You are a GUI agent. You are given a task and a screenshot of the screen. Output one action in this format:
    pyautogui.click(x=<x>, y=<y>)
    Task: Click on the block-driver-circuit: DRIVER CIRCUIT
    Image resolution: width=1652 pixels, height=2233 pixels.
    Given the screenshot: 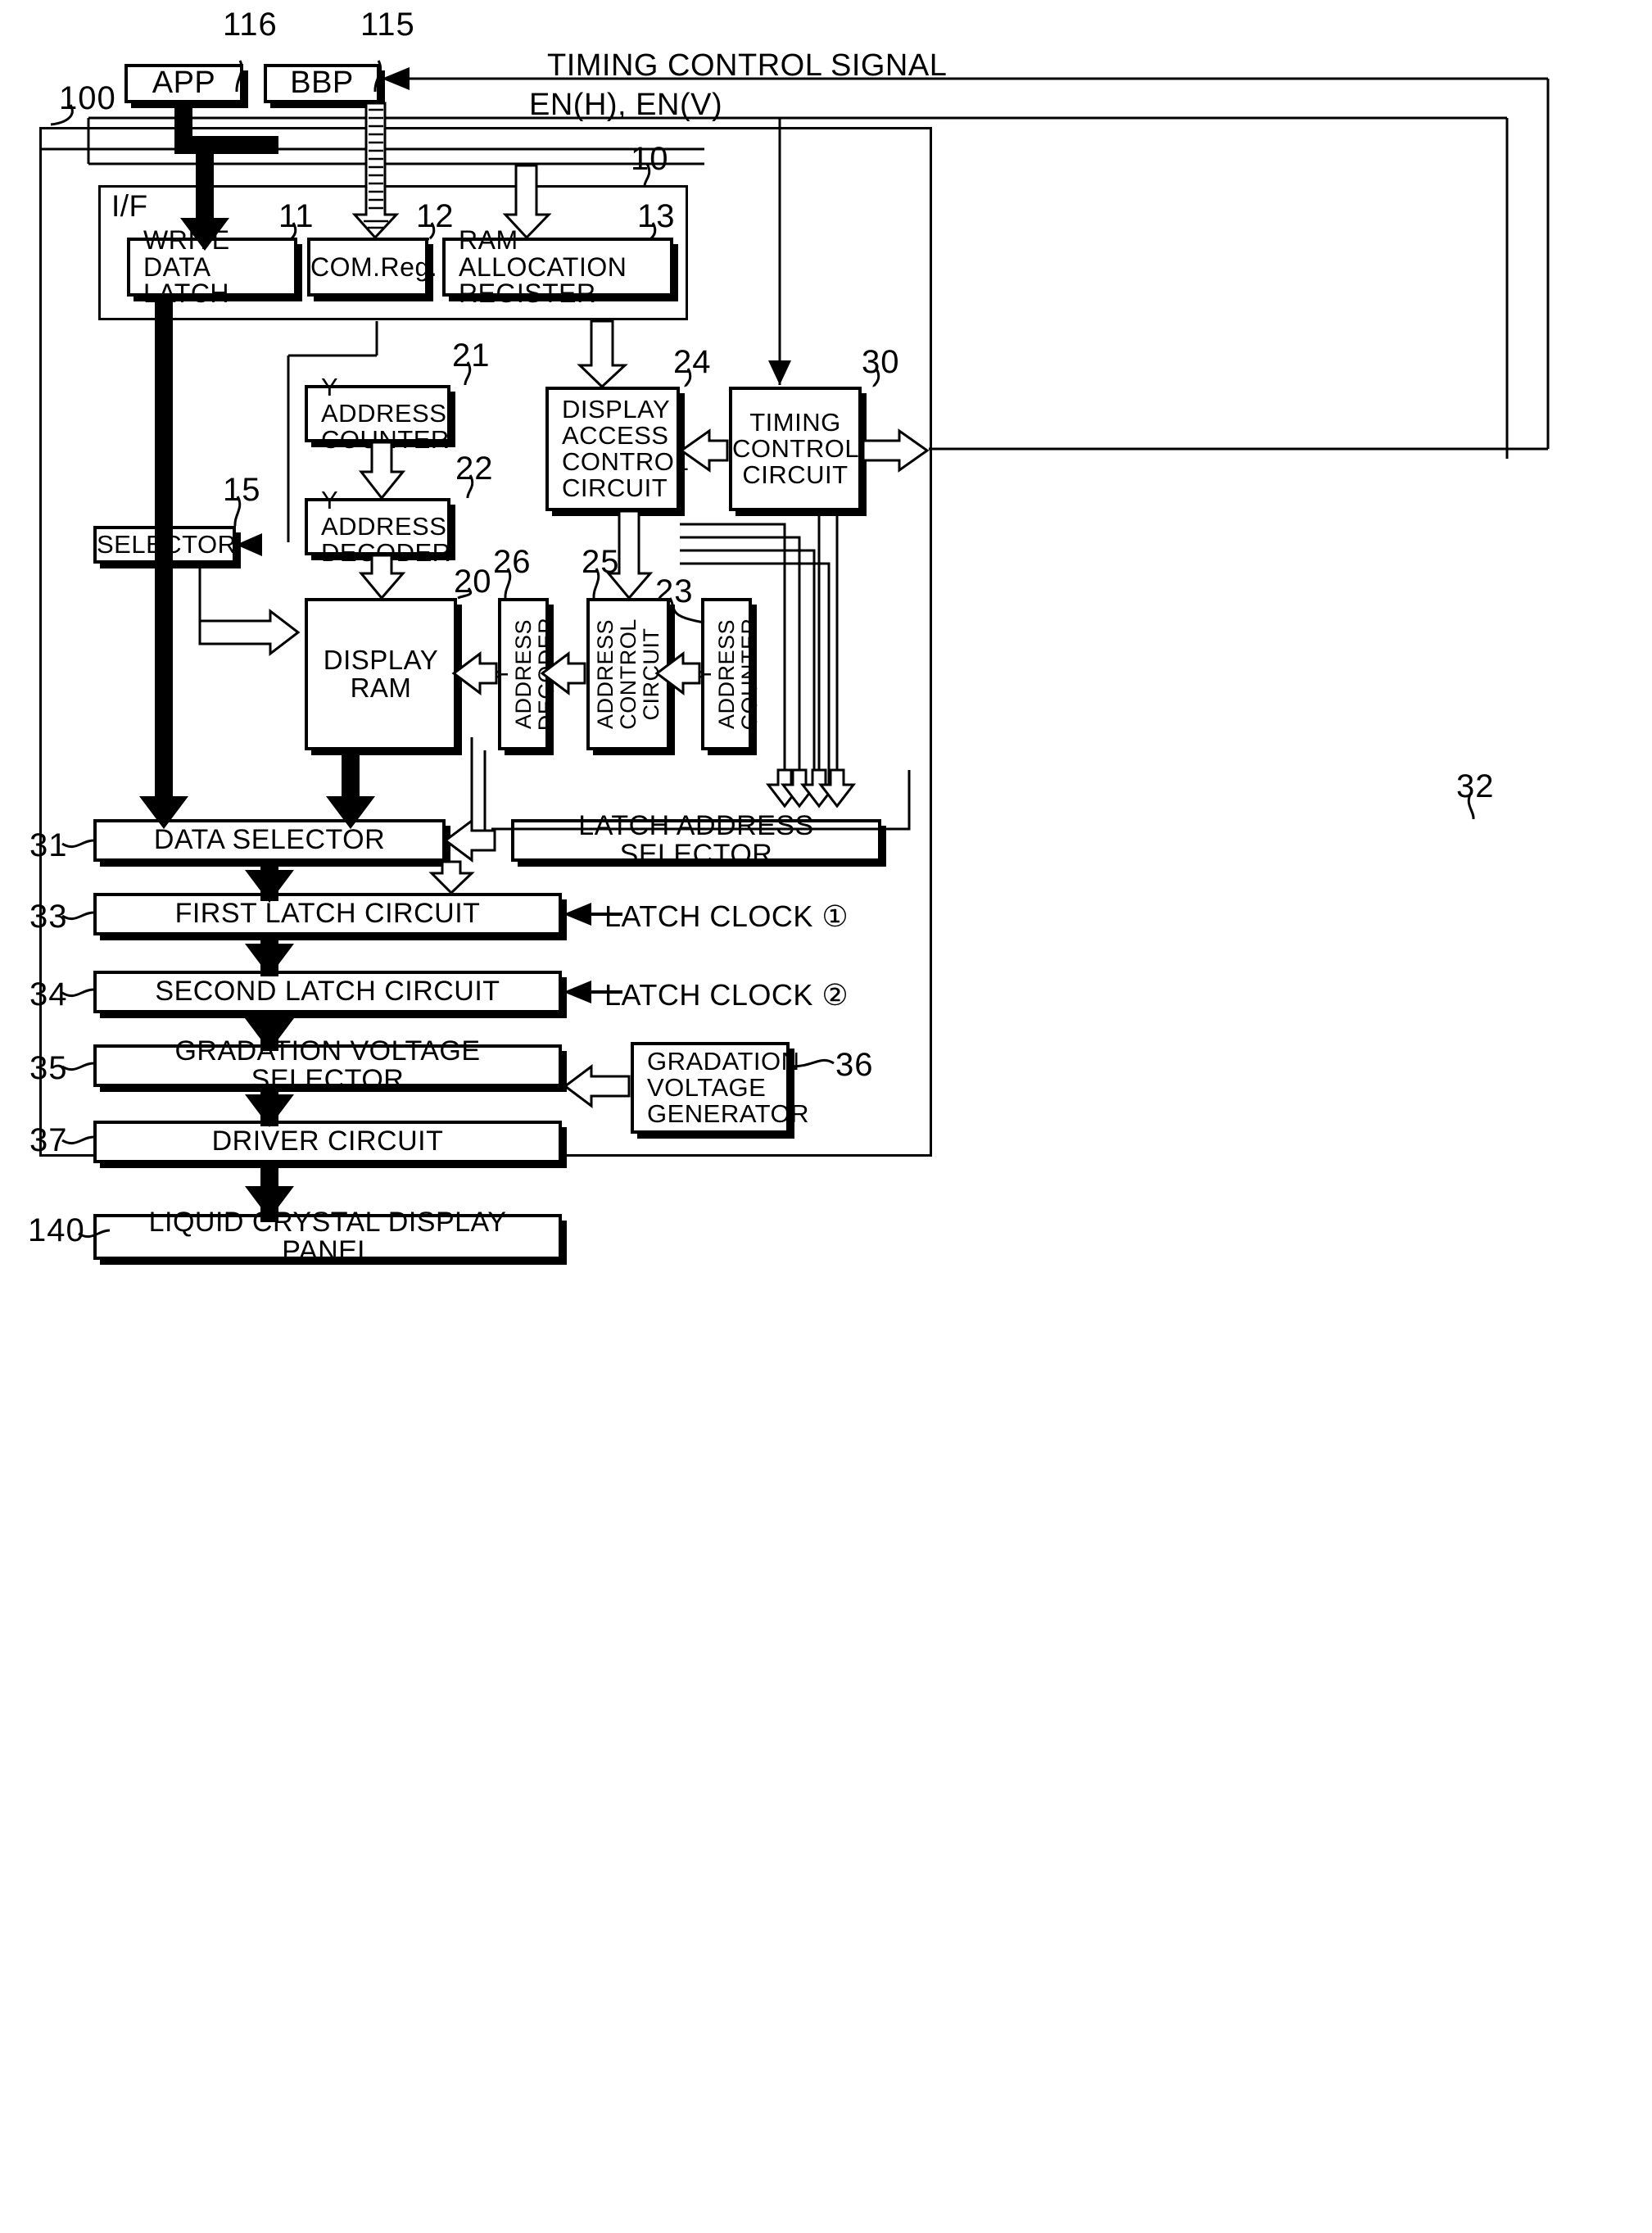 What is the action you would take?
    pyautogui.click(x=327, y=1142)
    